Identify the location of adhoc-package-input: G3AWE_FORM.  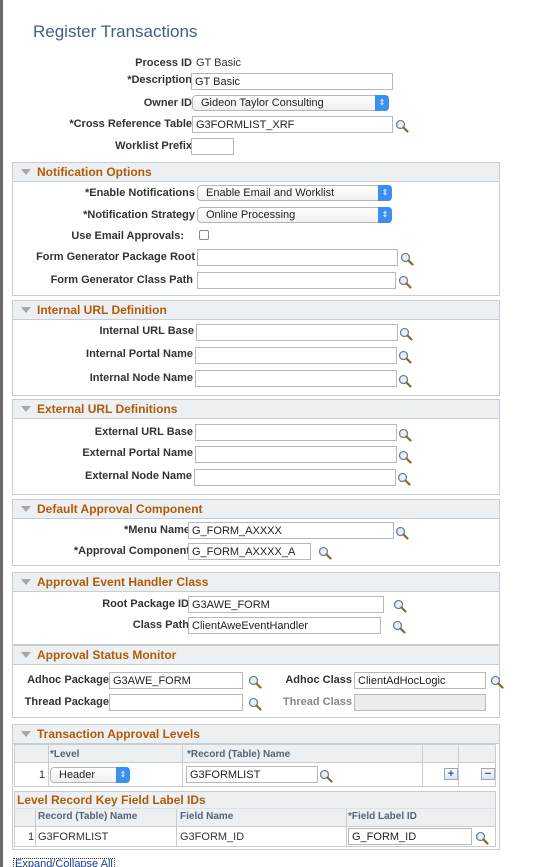
(176, 680).